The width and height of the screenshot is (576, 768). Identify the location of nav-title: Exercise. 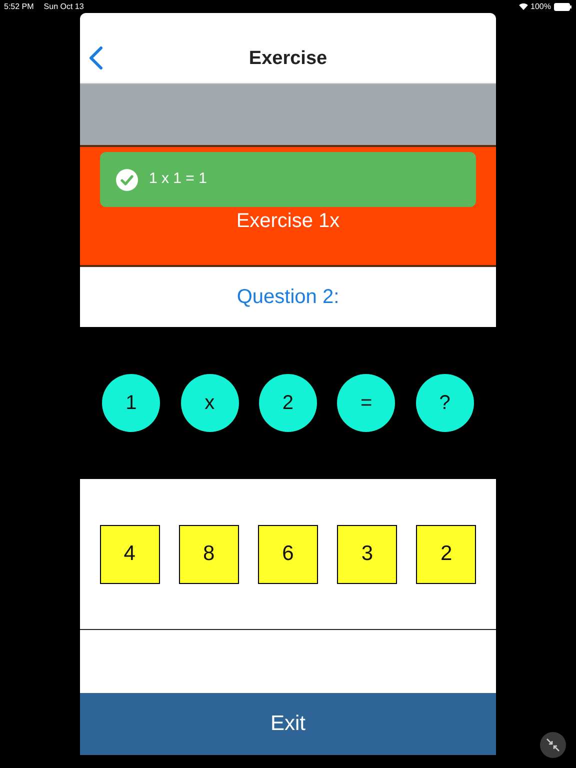
(288, 58).